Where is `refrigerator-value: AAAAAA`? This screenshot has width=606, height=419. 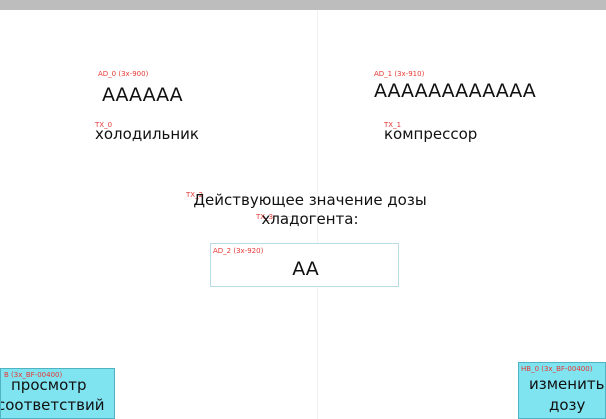 refrigerator-value: AAAAAA is located at coordinates (142, 95).